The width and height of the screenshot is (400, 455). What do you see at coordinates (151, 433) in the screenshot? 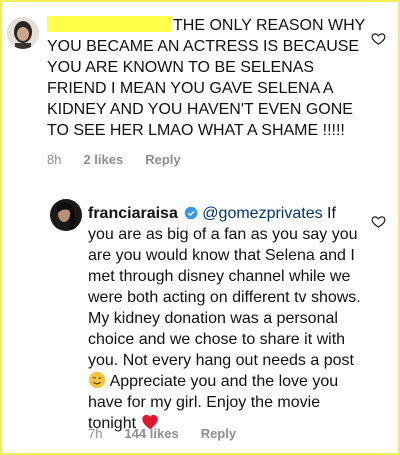
I see `likes-count: 144 likes` at bounding box center [151, 433].